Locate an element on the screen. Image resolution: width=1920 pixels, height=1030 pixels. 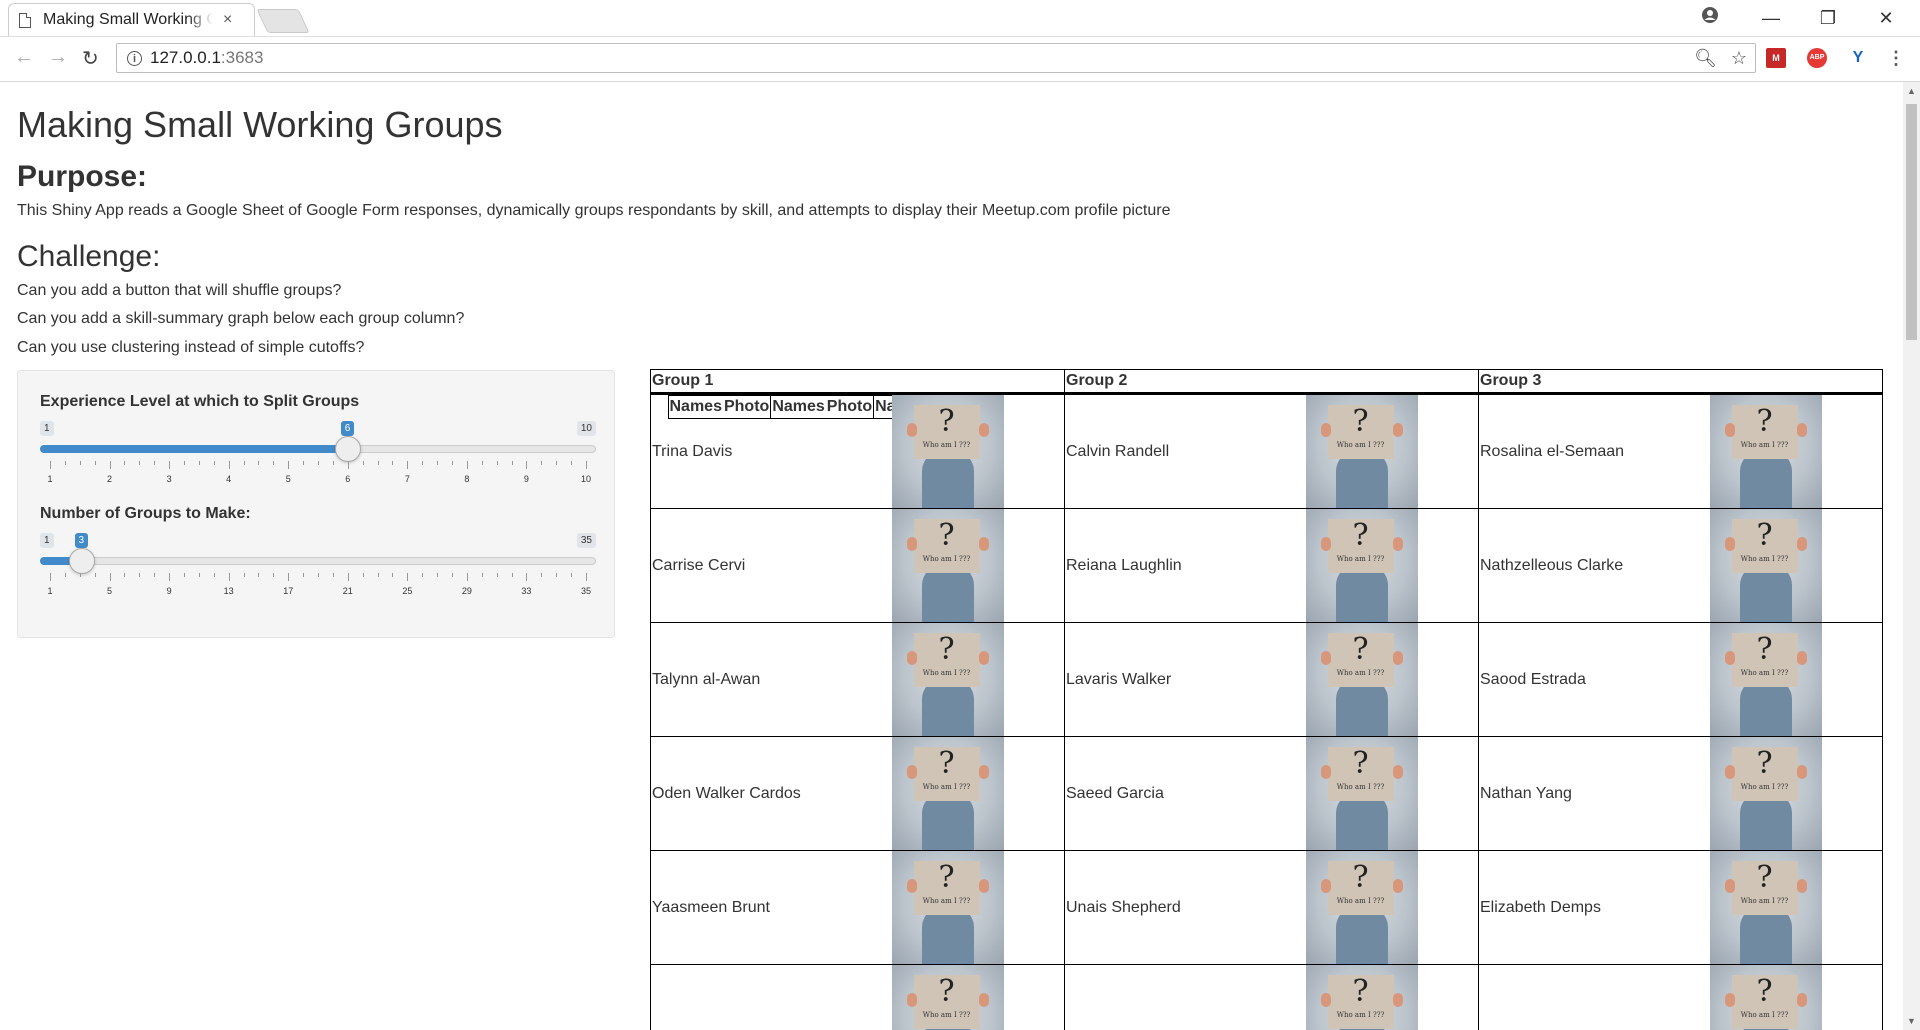
menu-icon: ⋮ is located at coordinates (1896, 58).